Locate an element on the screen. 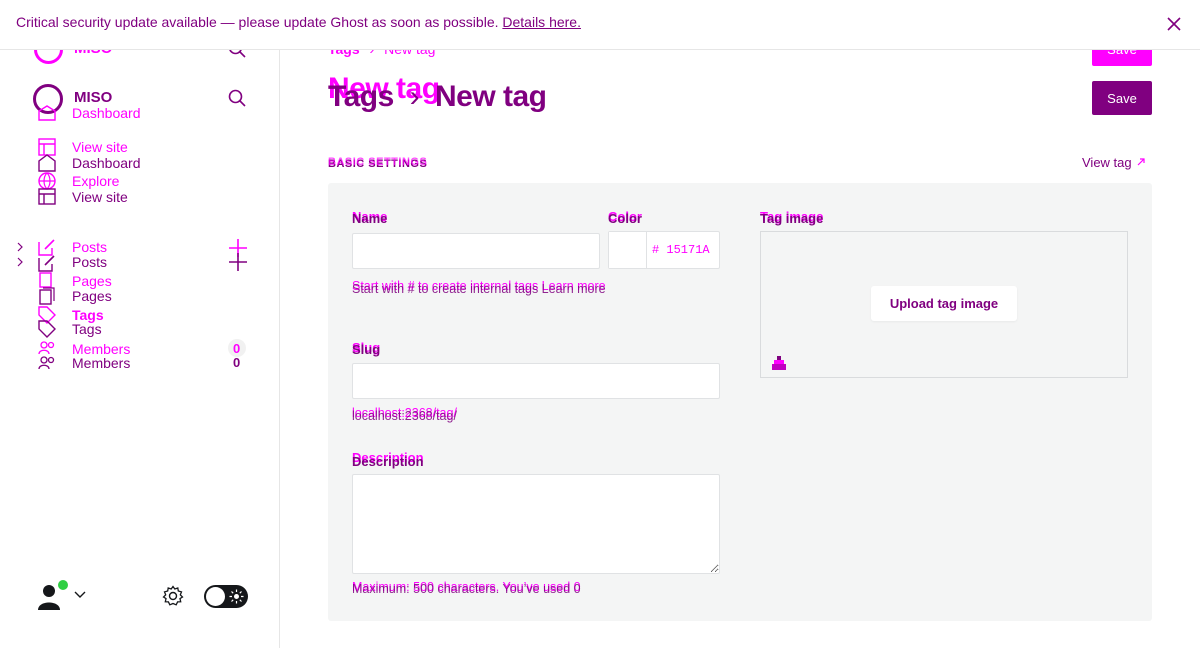 The width and height of the screenshot is (1200, 648). sidebar-item-posts-ghost: Posts is located at coordinates (89, 247).